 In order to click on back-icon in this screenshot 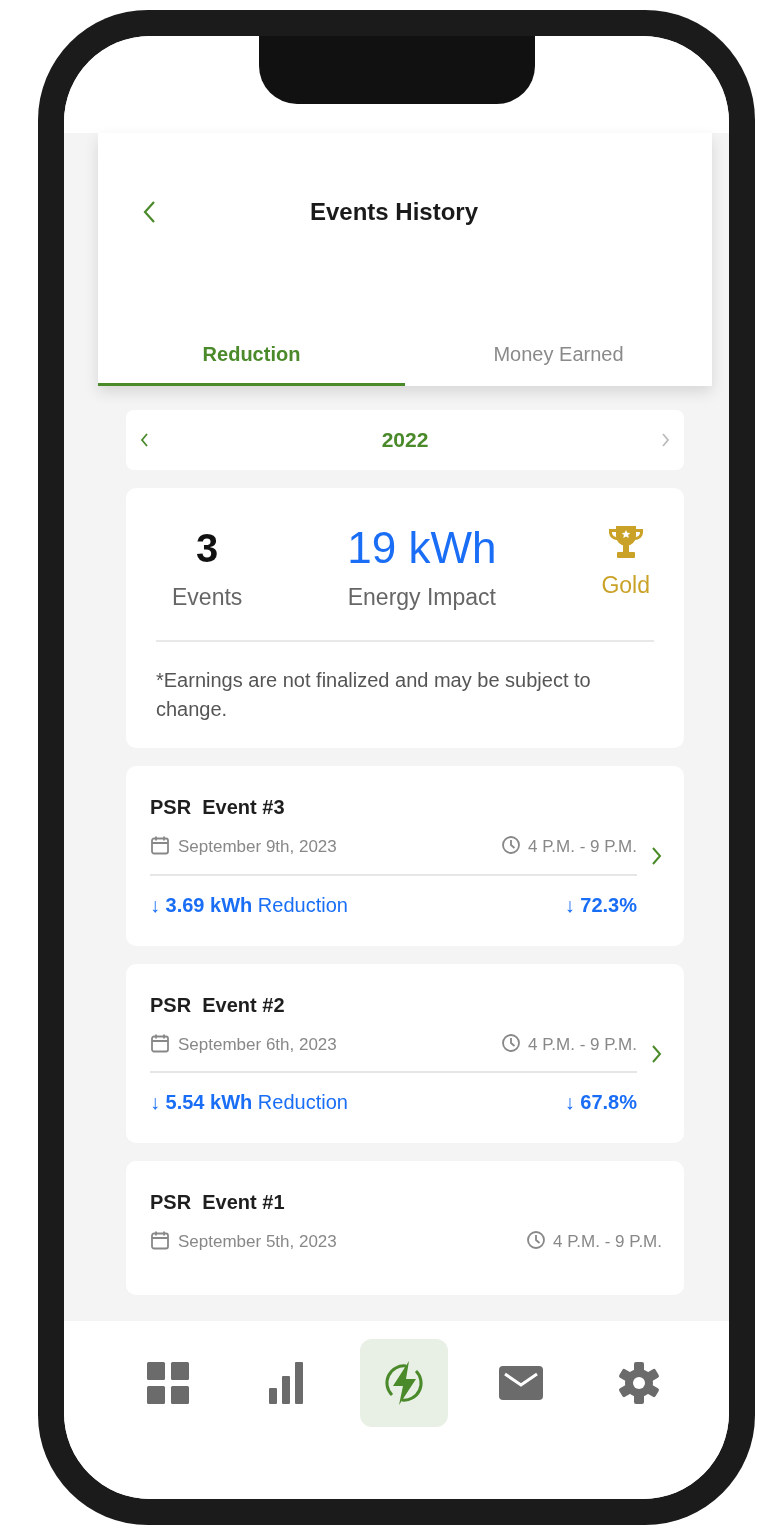, I will do `click(149, 212)`.